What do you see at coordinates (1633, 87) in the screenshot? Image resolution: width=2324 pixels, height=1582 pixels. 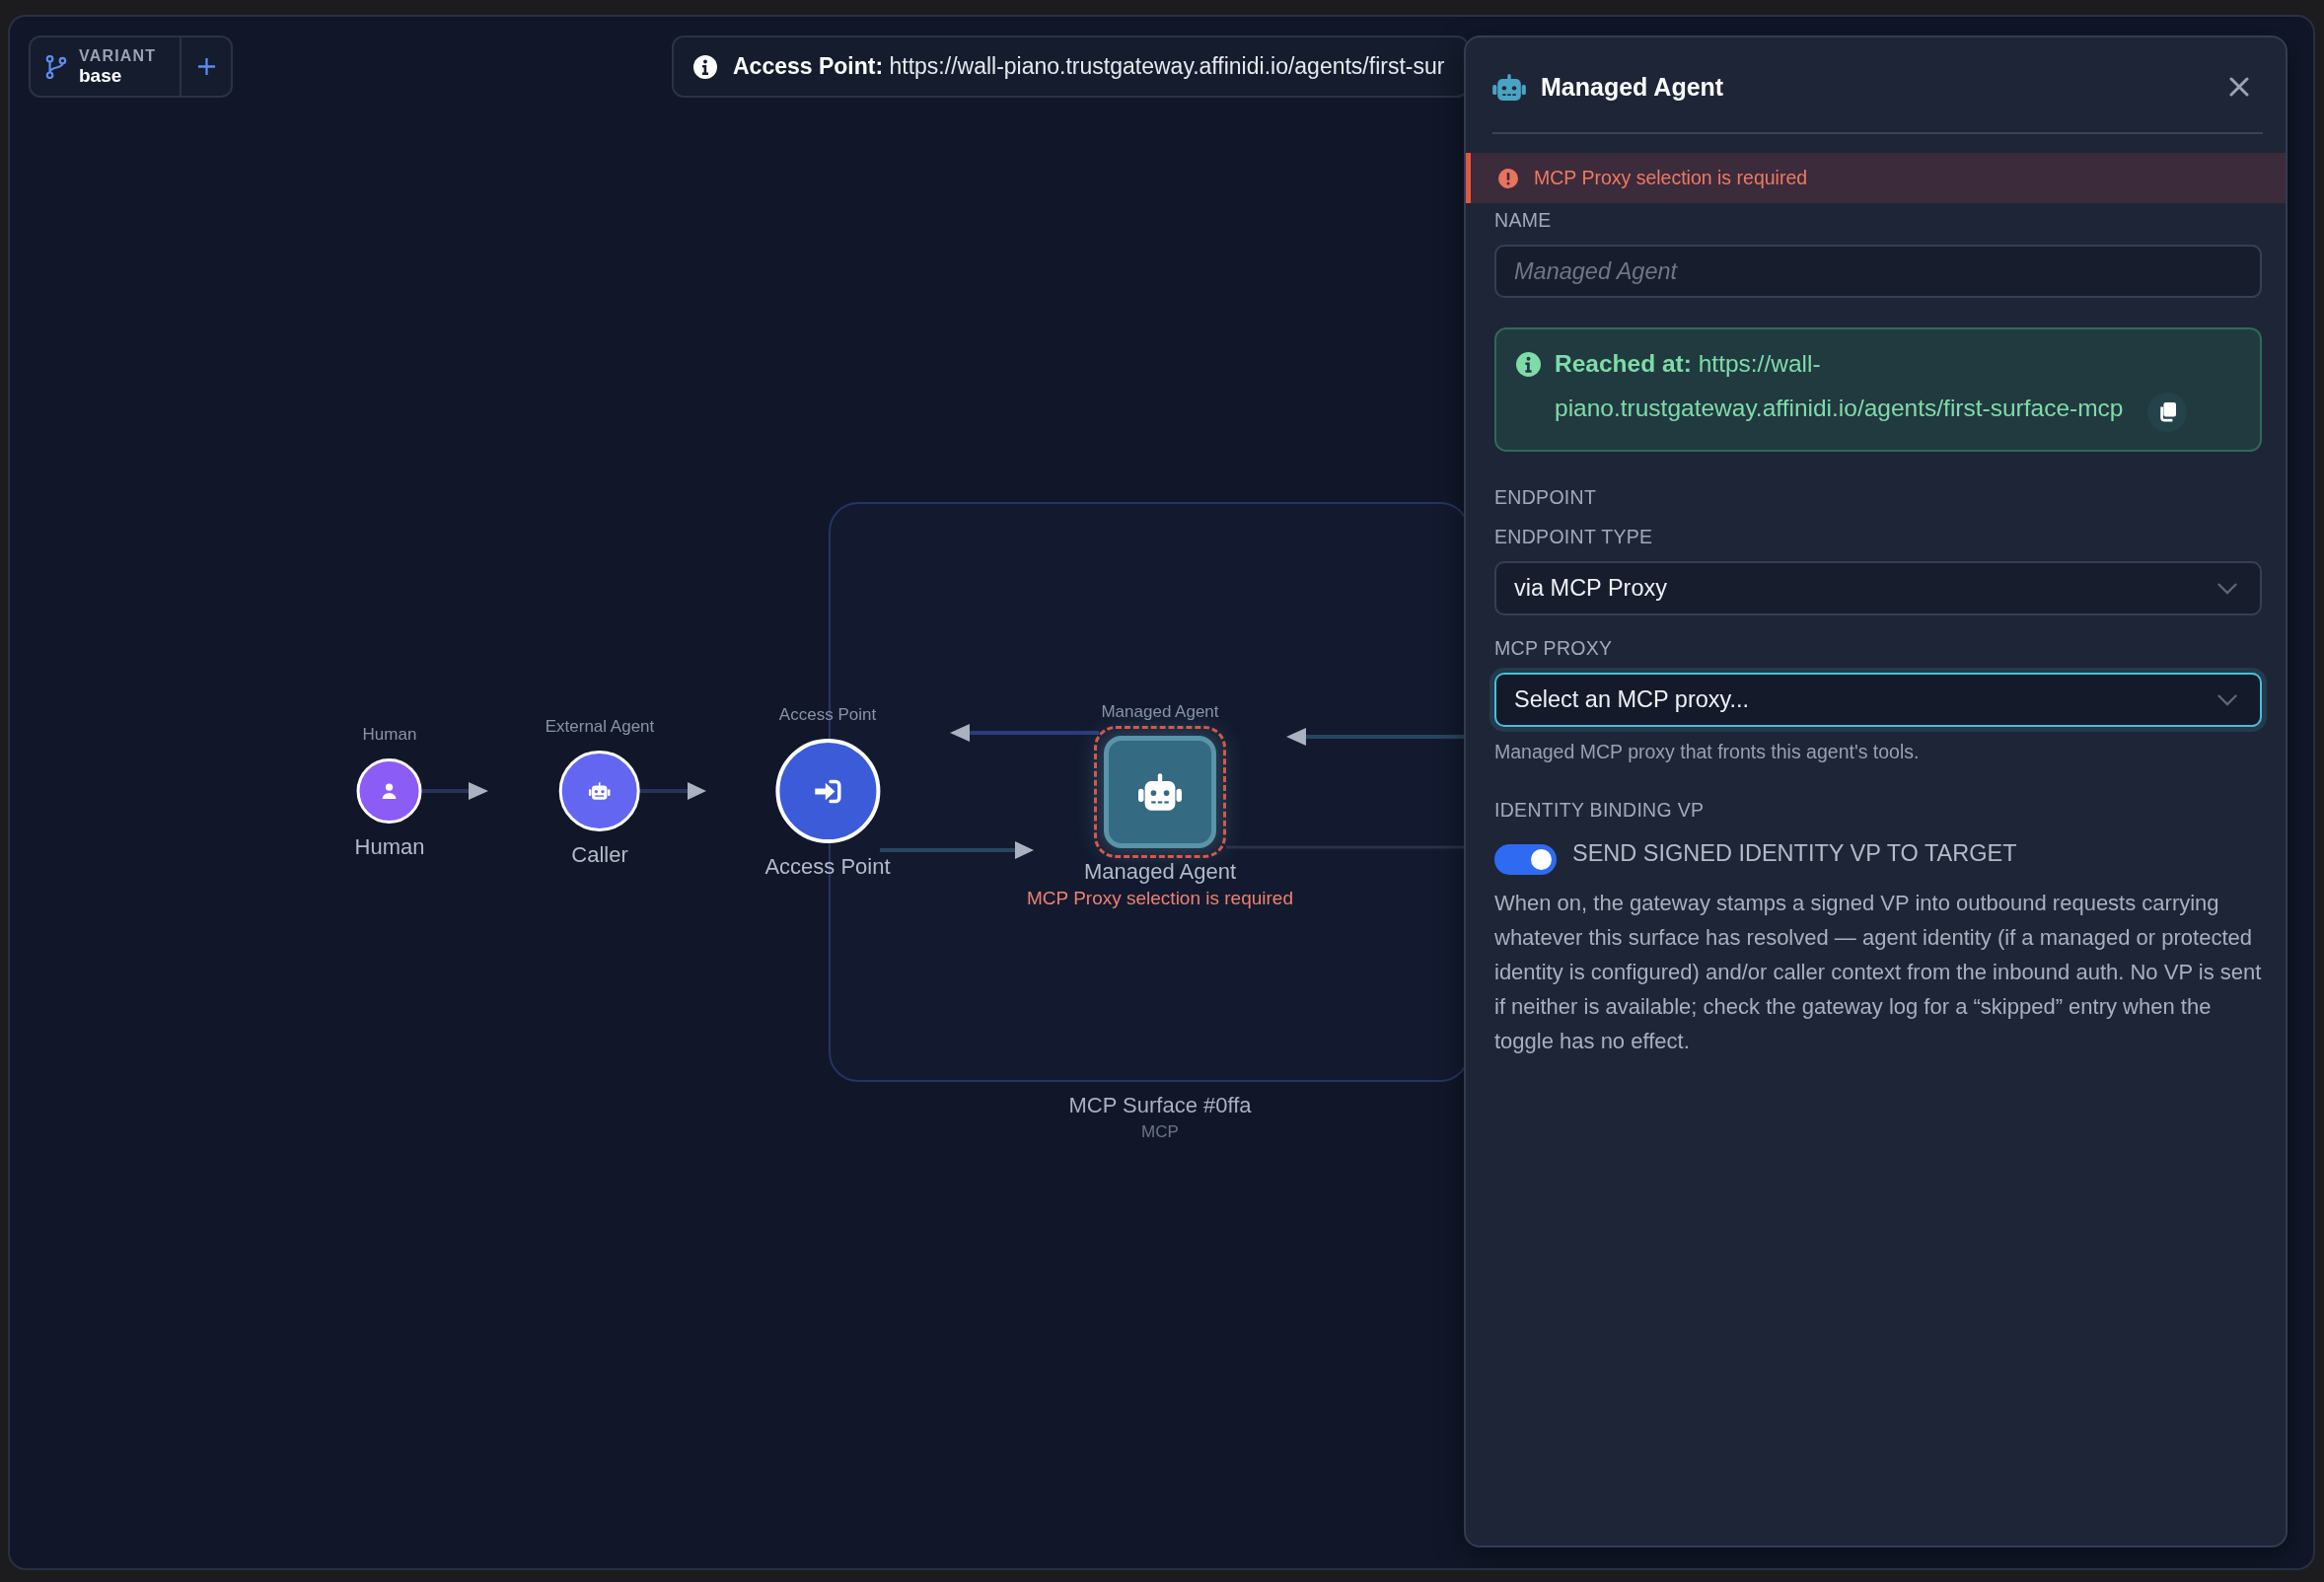 I see `panel-title: Managed Agent` at bounding box center [1633, 87].